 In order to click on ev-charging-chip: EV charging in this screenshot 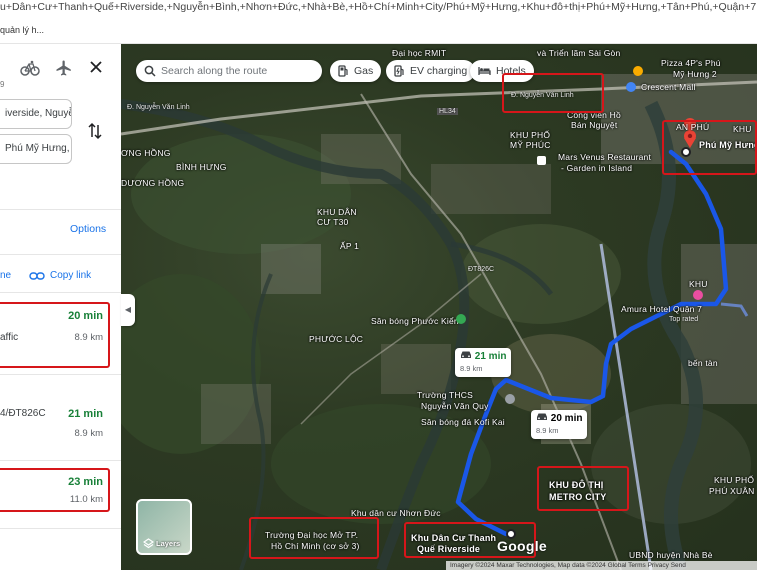, I will do `click(431, 71)`.